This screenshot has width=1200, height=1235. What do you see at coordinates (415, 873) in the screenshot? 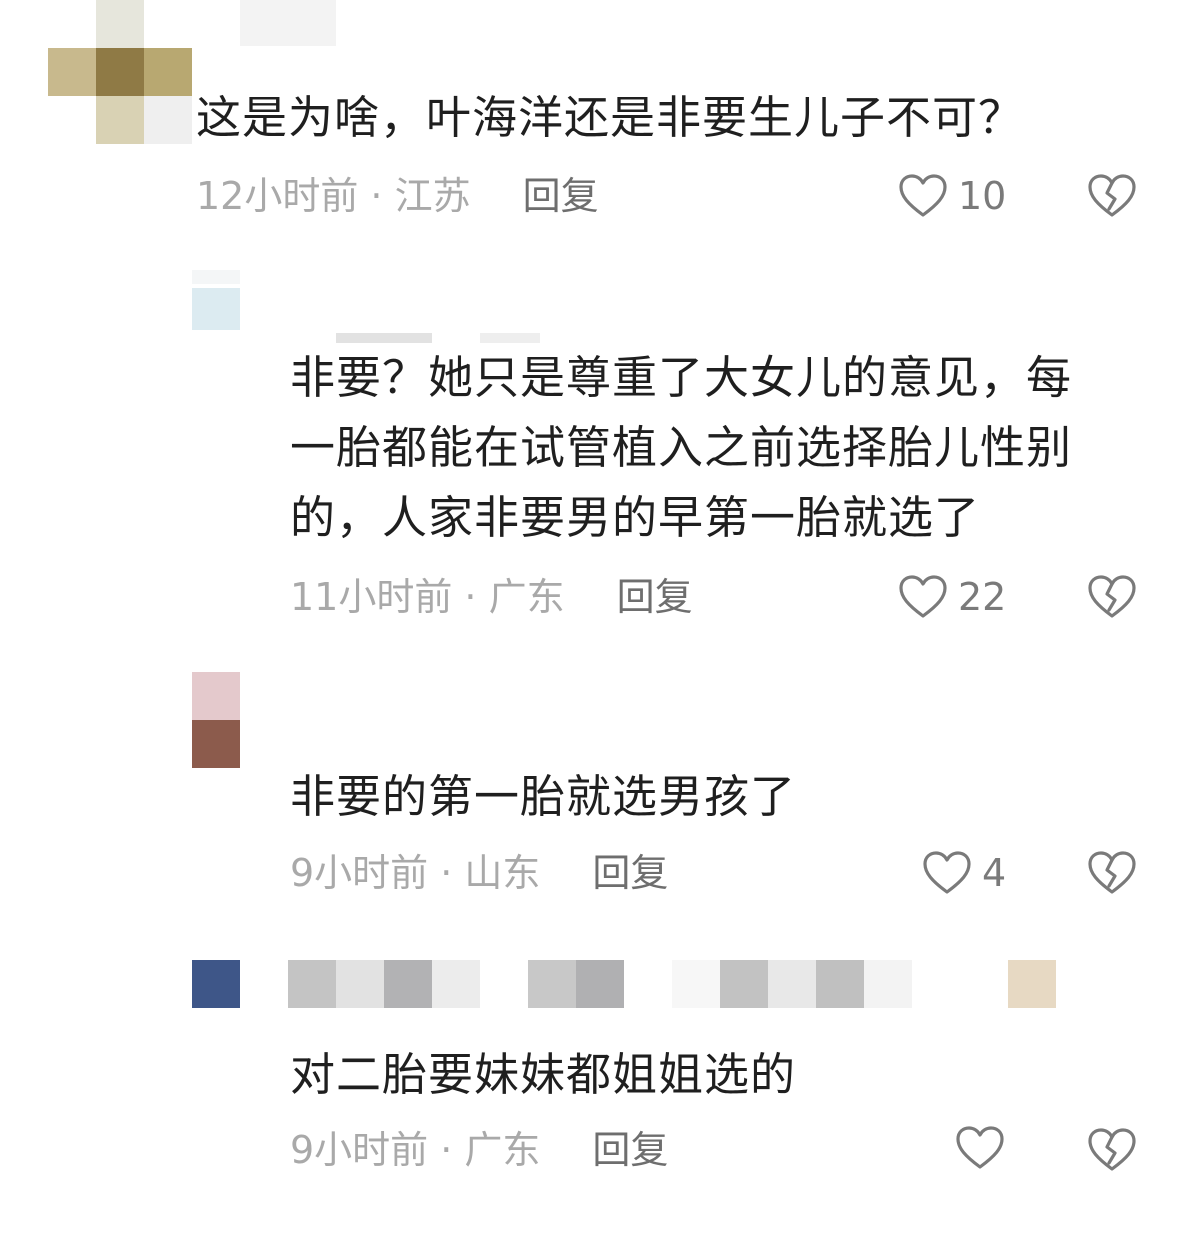
I see `time-location: 9小时前 · 山东` at bounding box center [415, 873].